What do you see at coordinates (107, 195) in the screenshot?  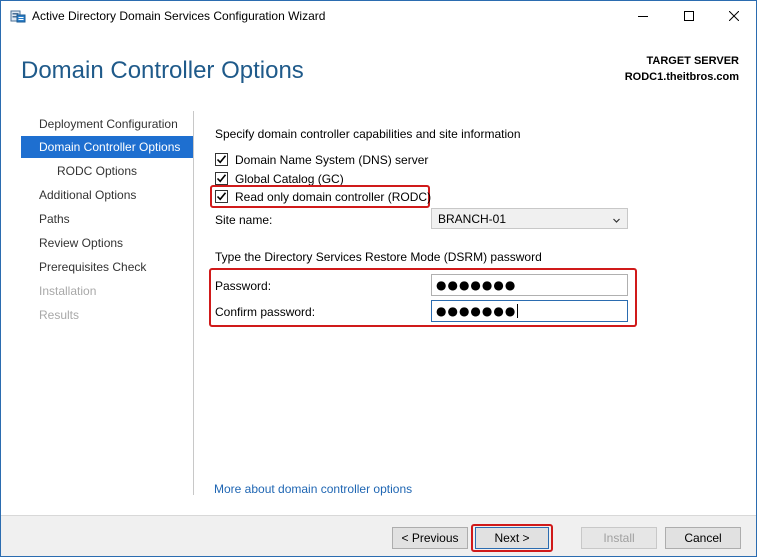 I see `nav-item-additional-options: Additional Options` at bounding box center [107, 195].